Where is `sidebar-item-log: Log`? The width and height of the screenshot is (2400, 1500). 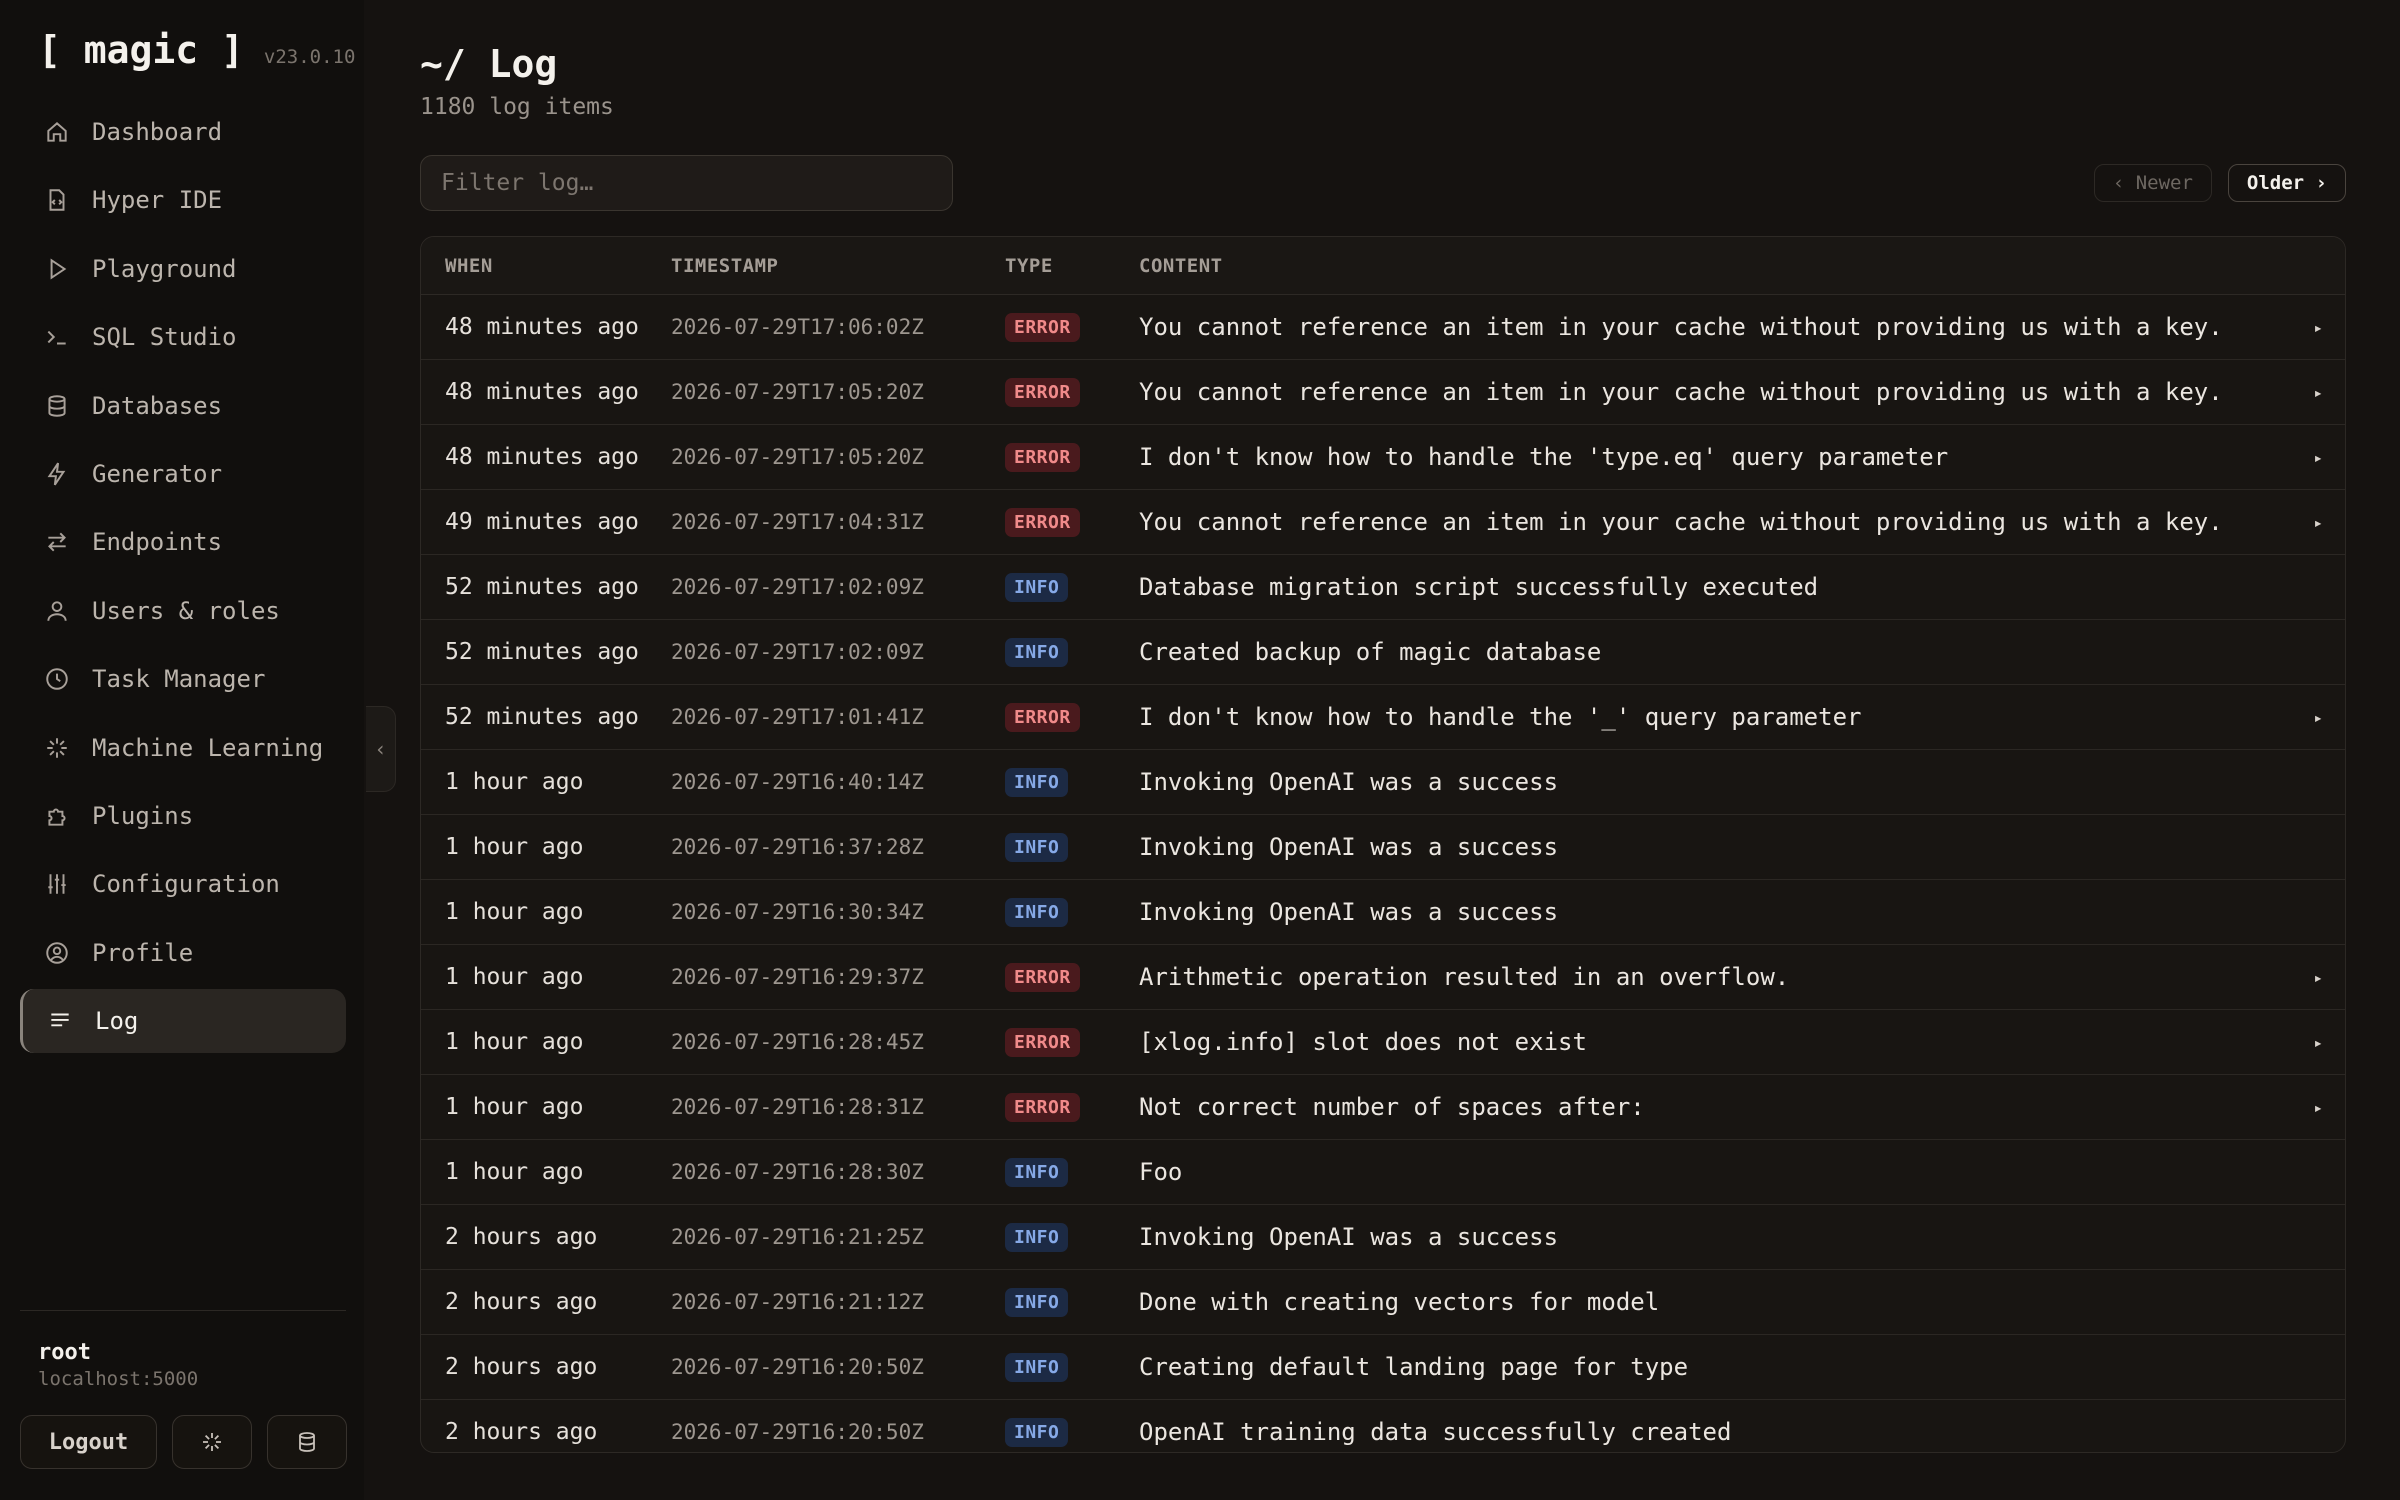 sidebar-item-log: Log is located at coordinates (183, 1021).